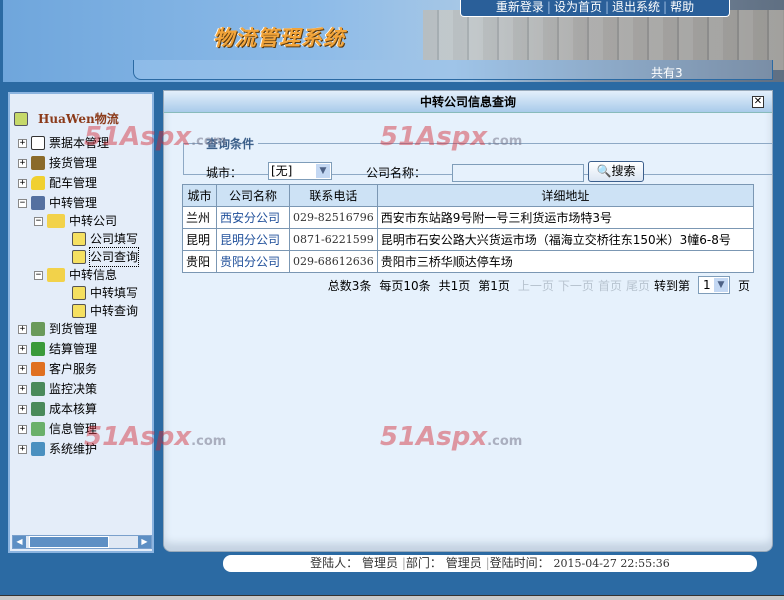  What do you see at coordinates (105, 239) in the screenshot?
I see `tree-item-company-fill: 公司填写` at bounding box center [105, 239].